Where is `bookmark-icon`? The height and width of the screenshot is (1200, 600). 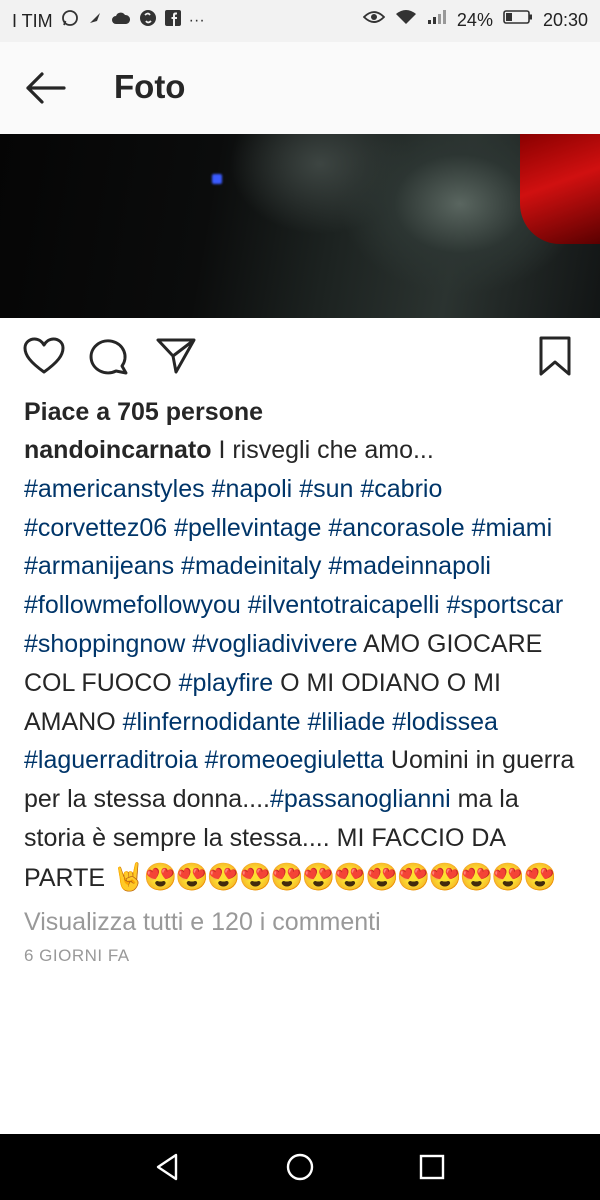
bookmark-icon is located at coordinates (555, 356).